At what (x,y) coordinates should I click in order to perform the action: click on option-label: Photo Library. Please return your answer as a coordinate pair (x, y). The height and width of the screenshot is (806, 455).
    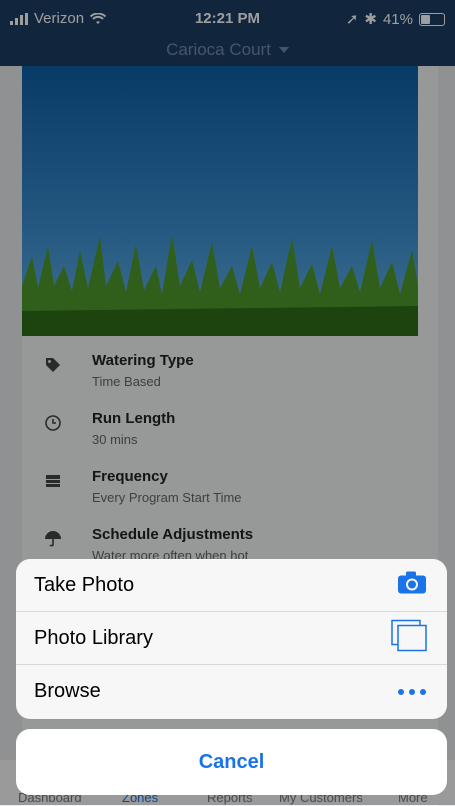
    Looking at the image, I should click on (93, 637).